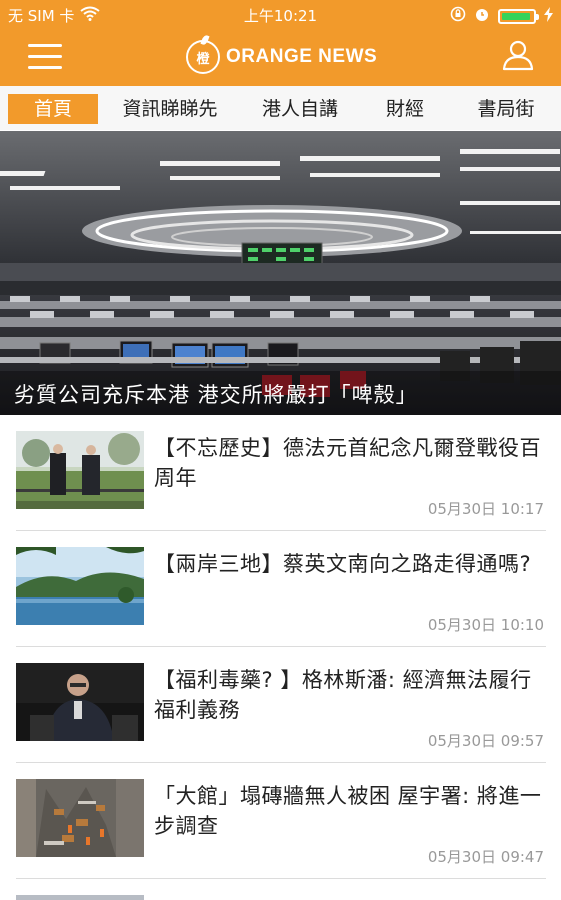 This screenshot has height=900, width=561. Describe the element at coordinates (347, 463) in the screenshot. I see `news-title: 【不忘歷史】德法元首紀念凡爾登戰役百周年` at that location.